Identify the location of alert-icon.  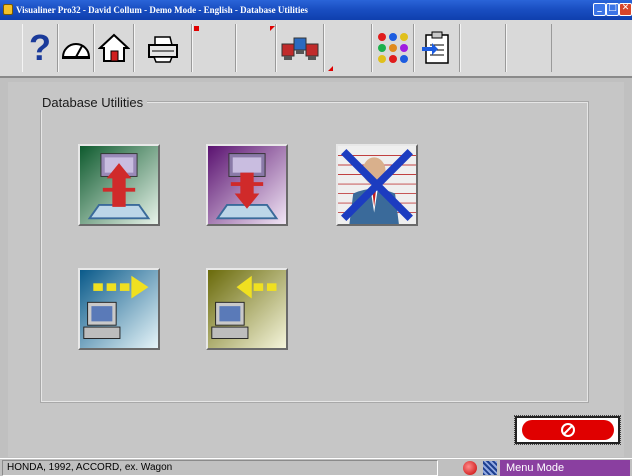
(470, 468).